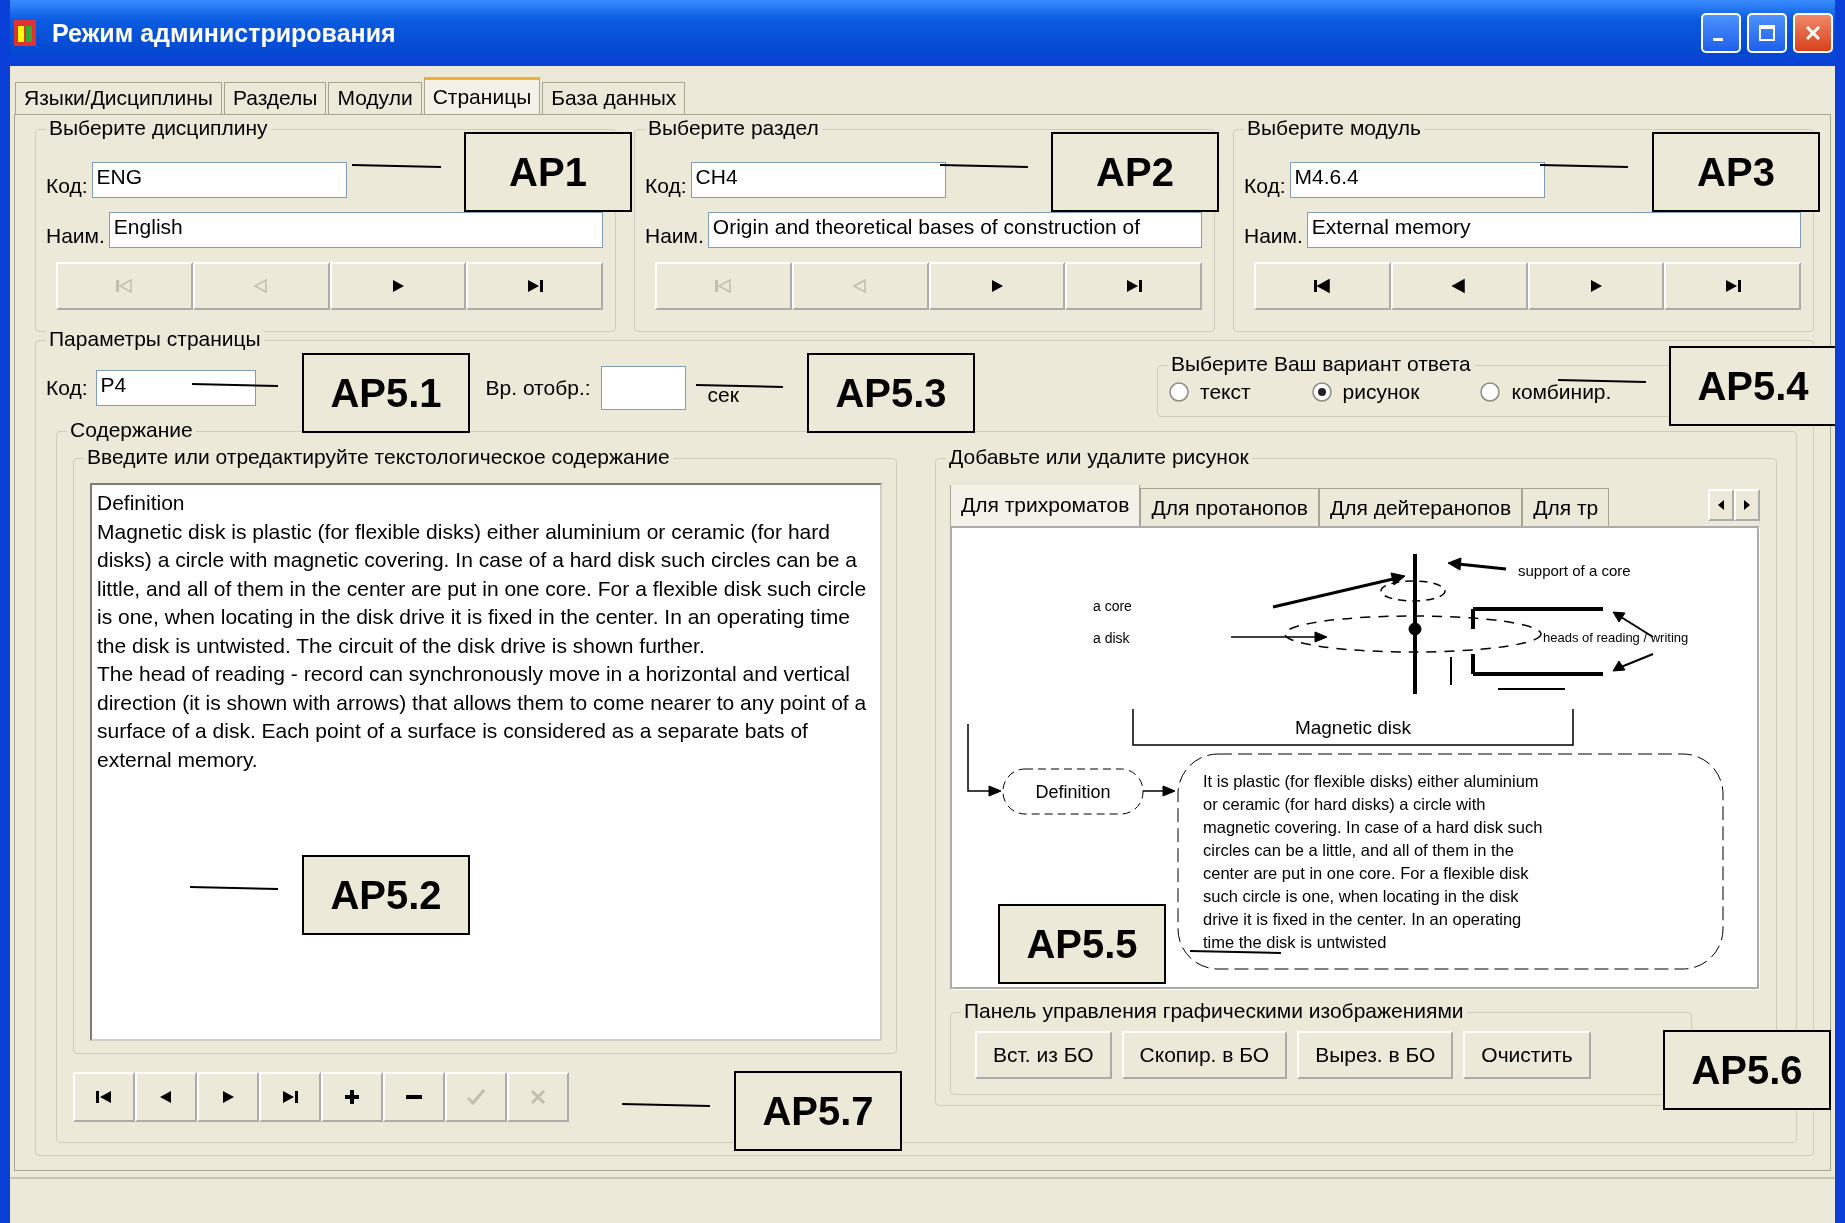 The width and height of the screenshot is (1845, 1223). Describe the element at coordinates (1718, 39) in the screenshot. I see `minimize-icon` at that location.